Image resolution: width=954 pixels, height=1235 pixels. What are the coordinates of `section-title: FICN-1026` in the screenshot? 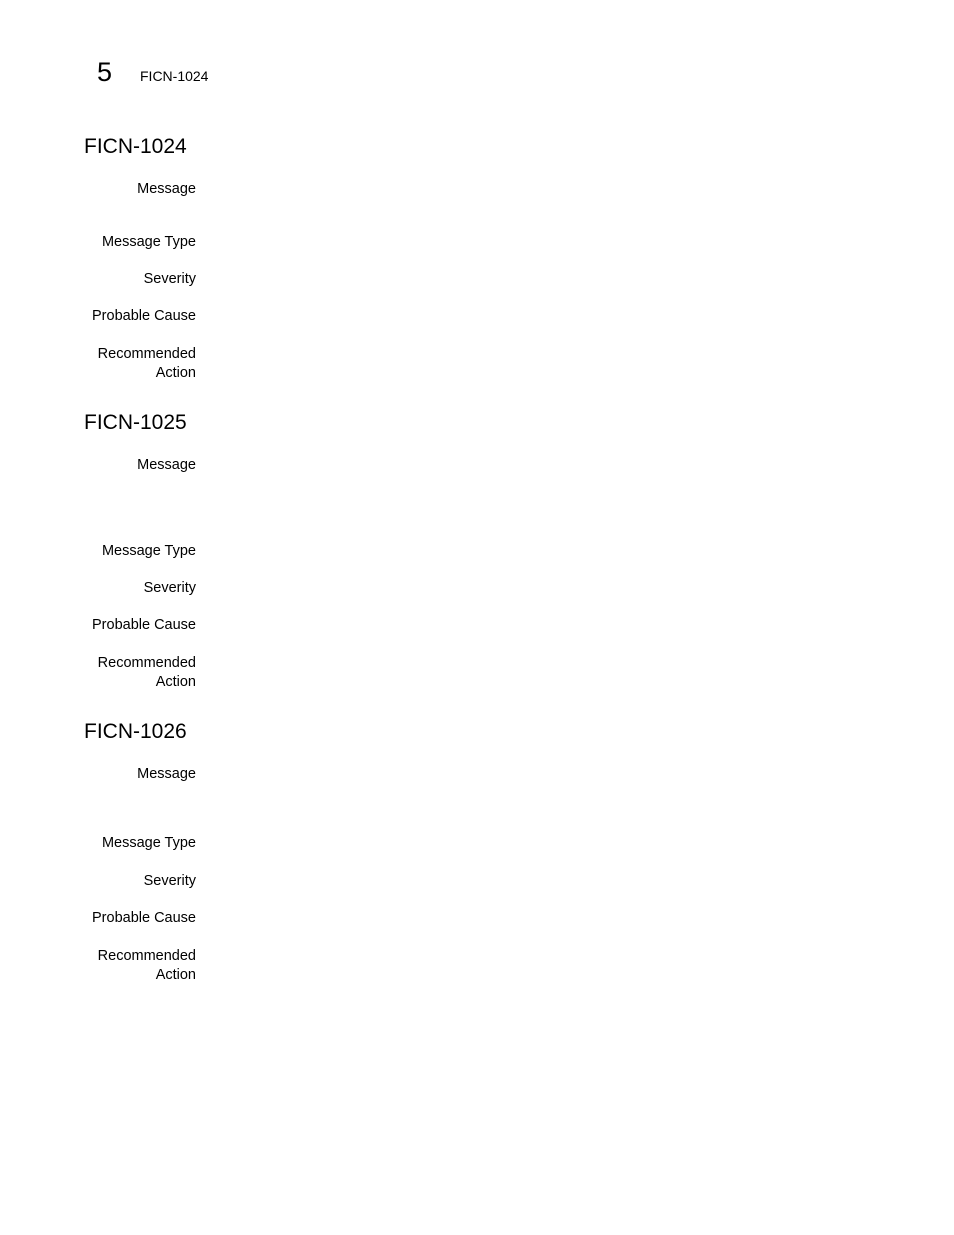 It's located at (135, 731).